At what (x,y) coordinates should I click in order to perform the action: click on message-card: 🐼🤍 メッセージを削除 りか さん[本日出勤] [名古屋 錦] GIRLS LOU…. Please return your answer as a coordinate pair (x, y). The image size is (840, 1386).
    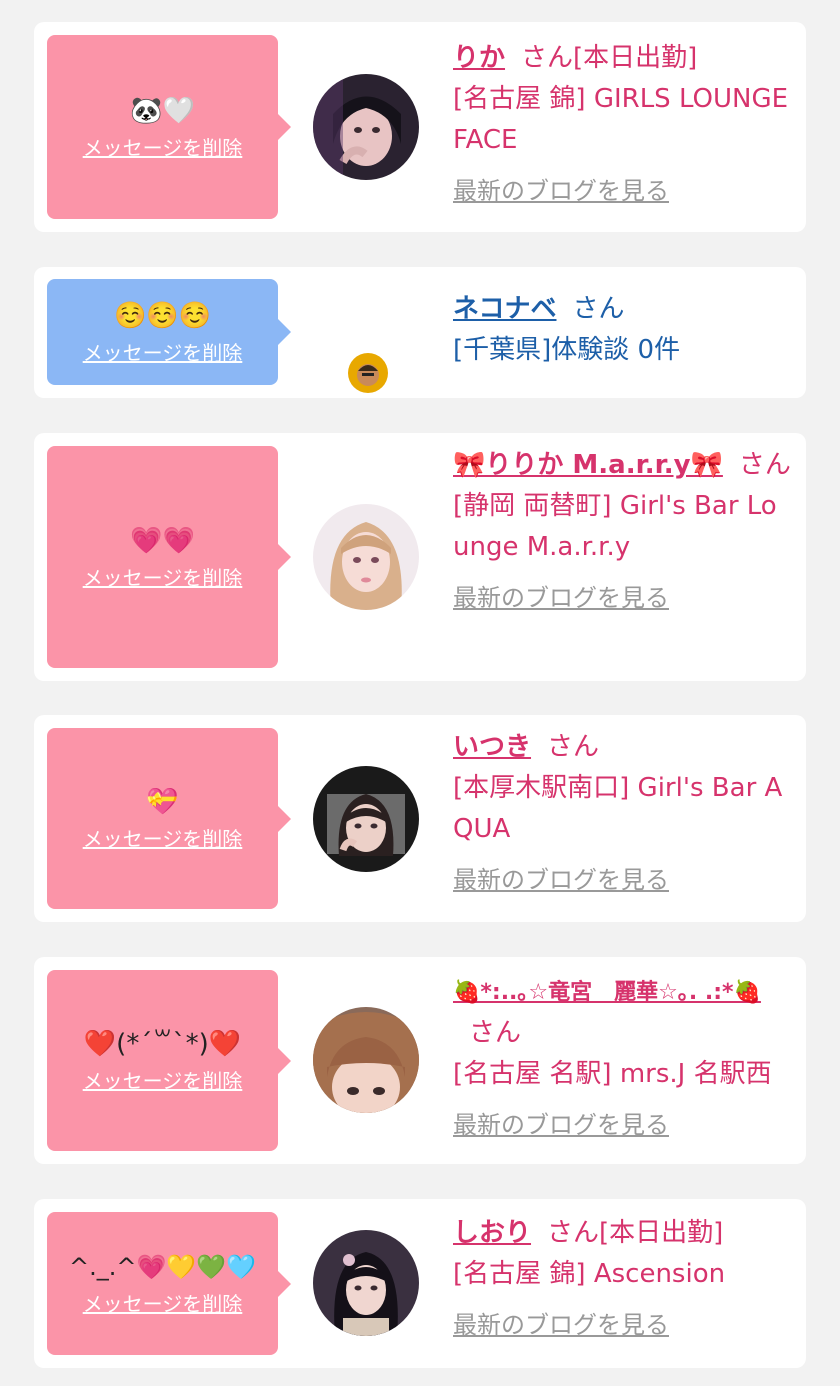
    Looking at the image, I should click on (420, 127).